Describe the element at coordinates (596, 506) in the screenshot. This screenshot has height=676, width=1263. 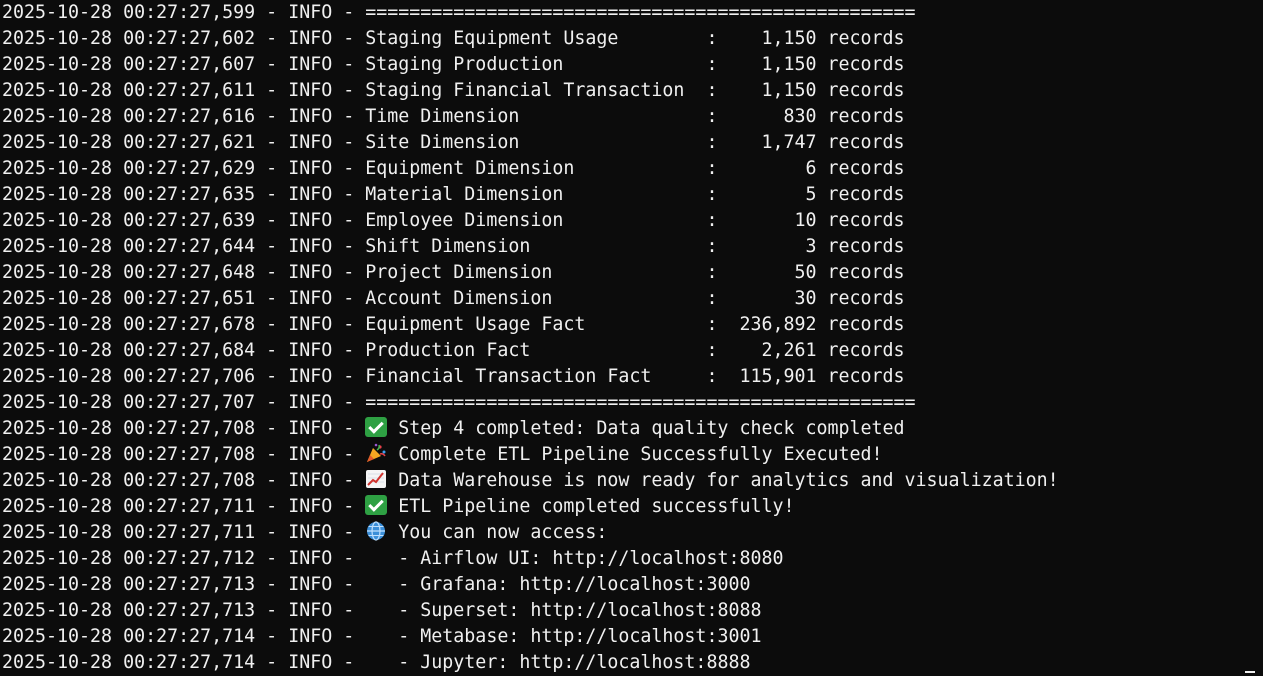
I see `log-message: ETL Pipeline completed successfully!` at that location.